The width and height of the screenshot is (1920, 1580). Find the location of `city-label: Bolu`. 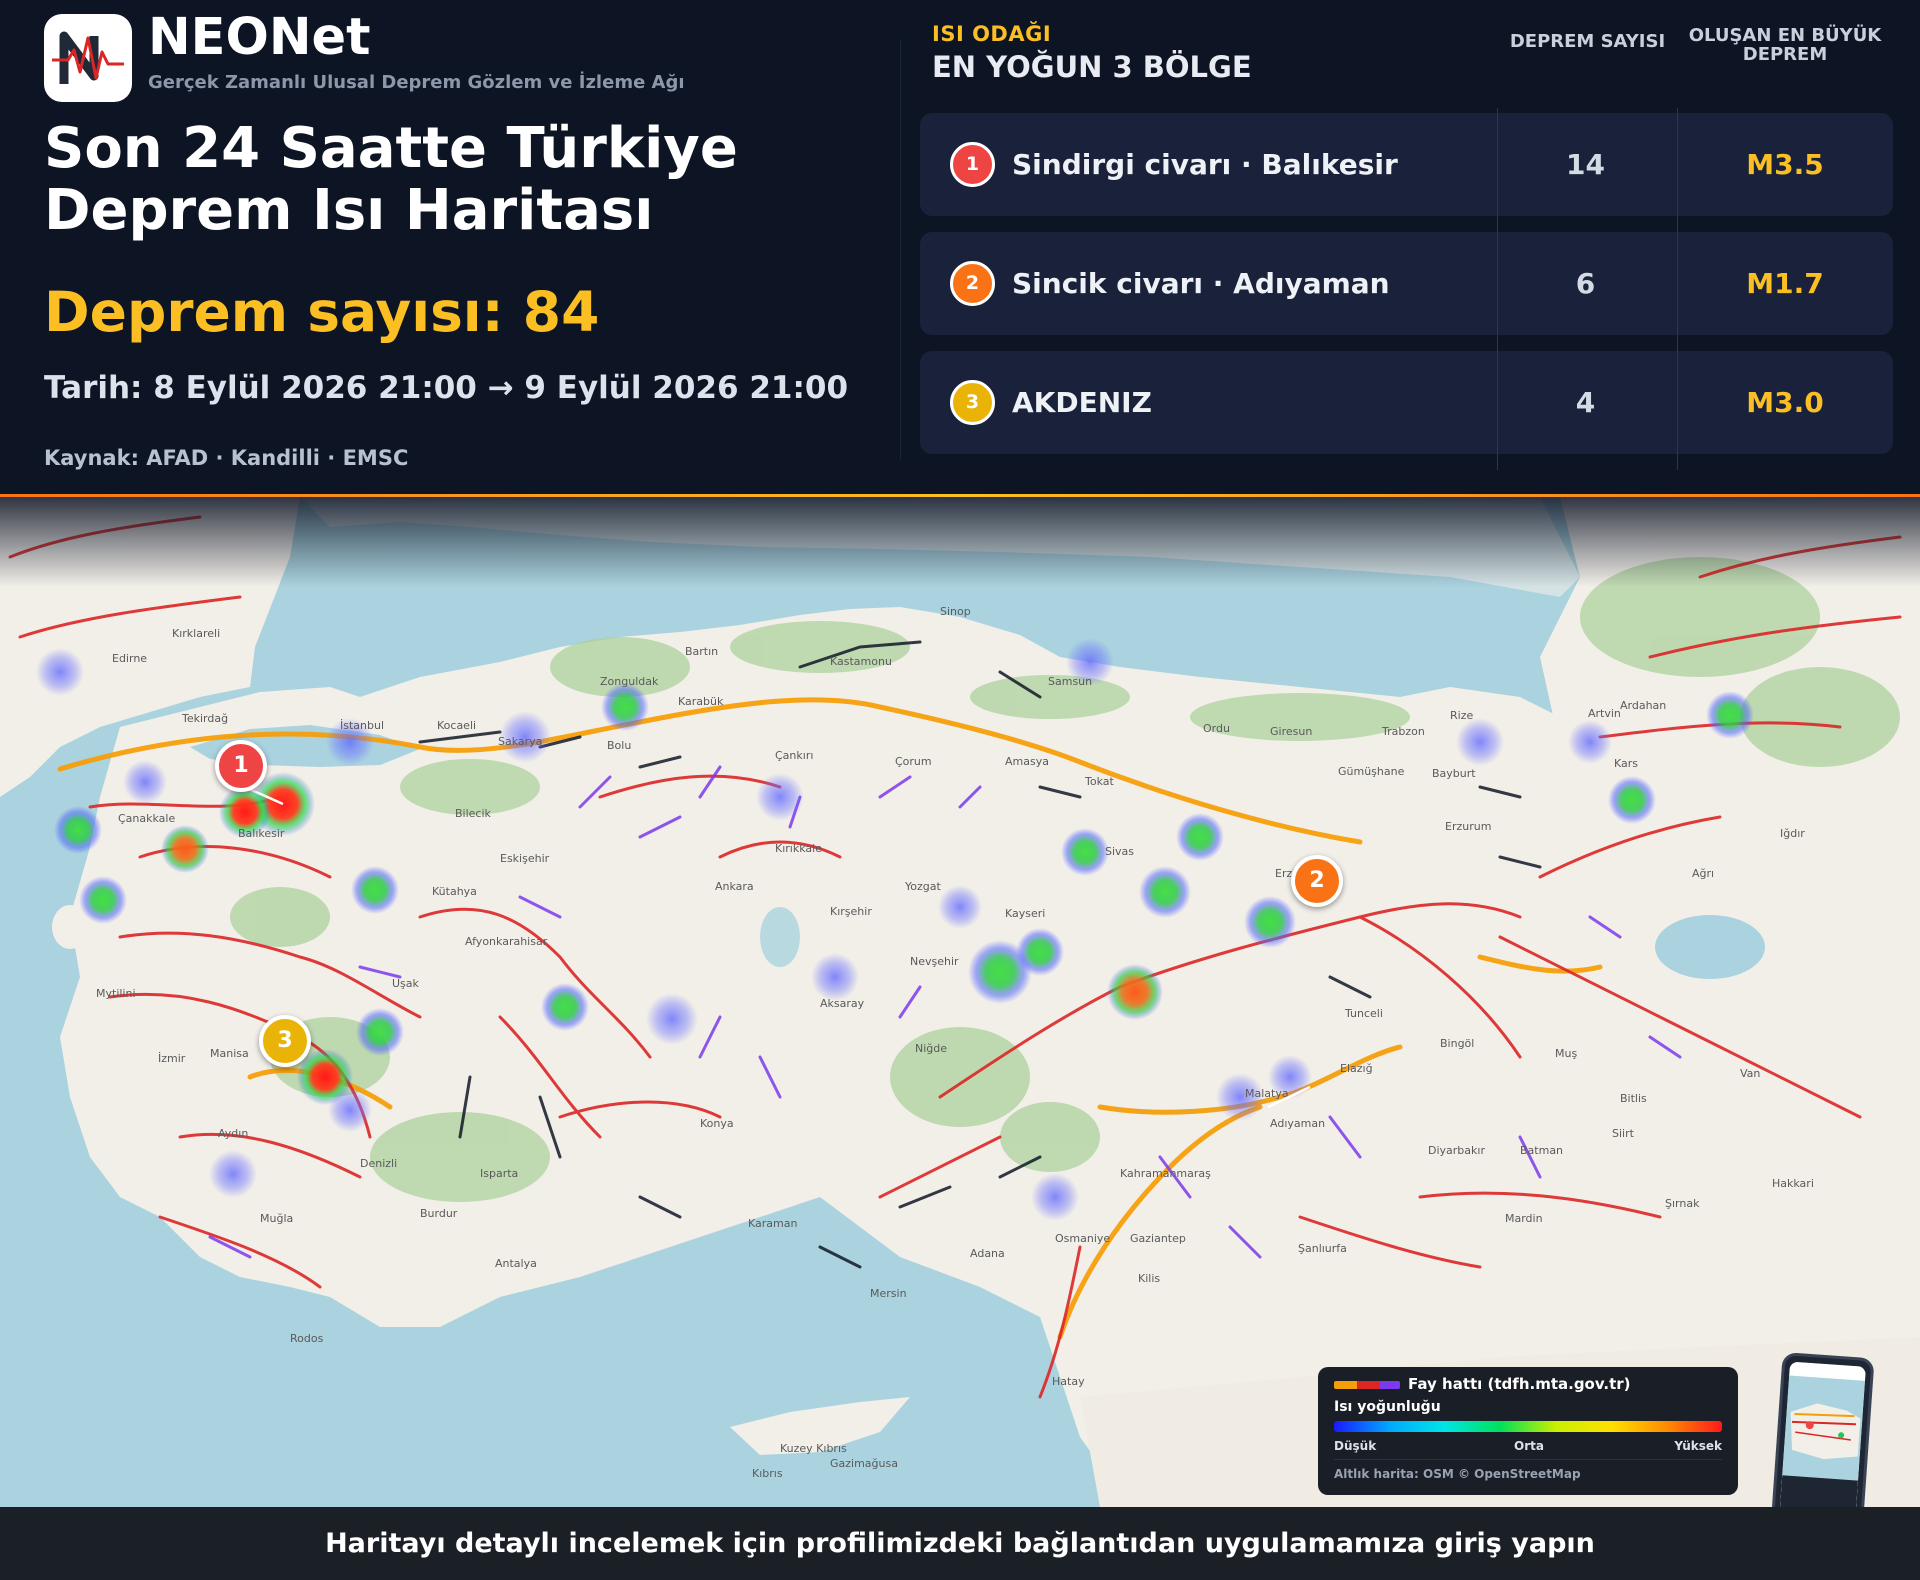

city-label: Bolu is located at coordinates (619, 745).